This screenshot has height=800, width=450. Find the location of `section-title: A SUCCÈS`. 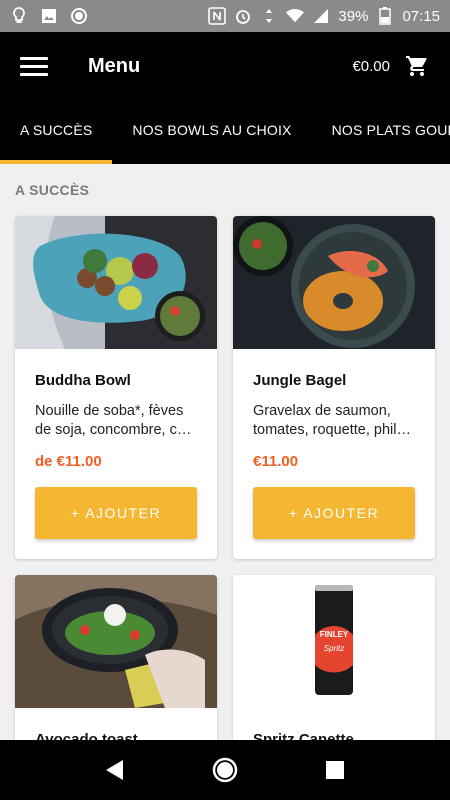

section-title: A SUCCÈS is located at coordinates (52, 190).